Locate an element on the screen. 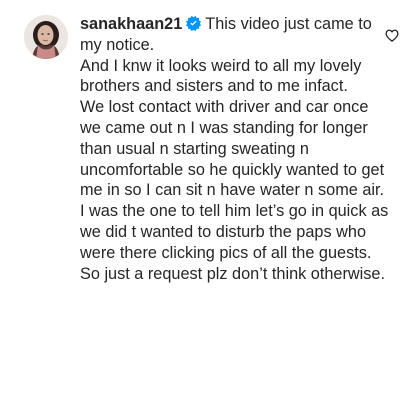 The width and height of the screenshot is (417, 401). heart-outline-icon is located at coordinates (392, 35).